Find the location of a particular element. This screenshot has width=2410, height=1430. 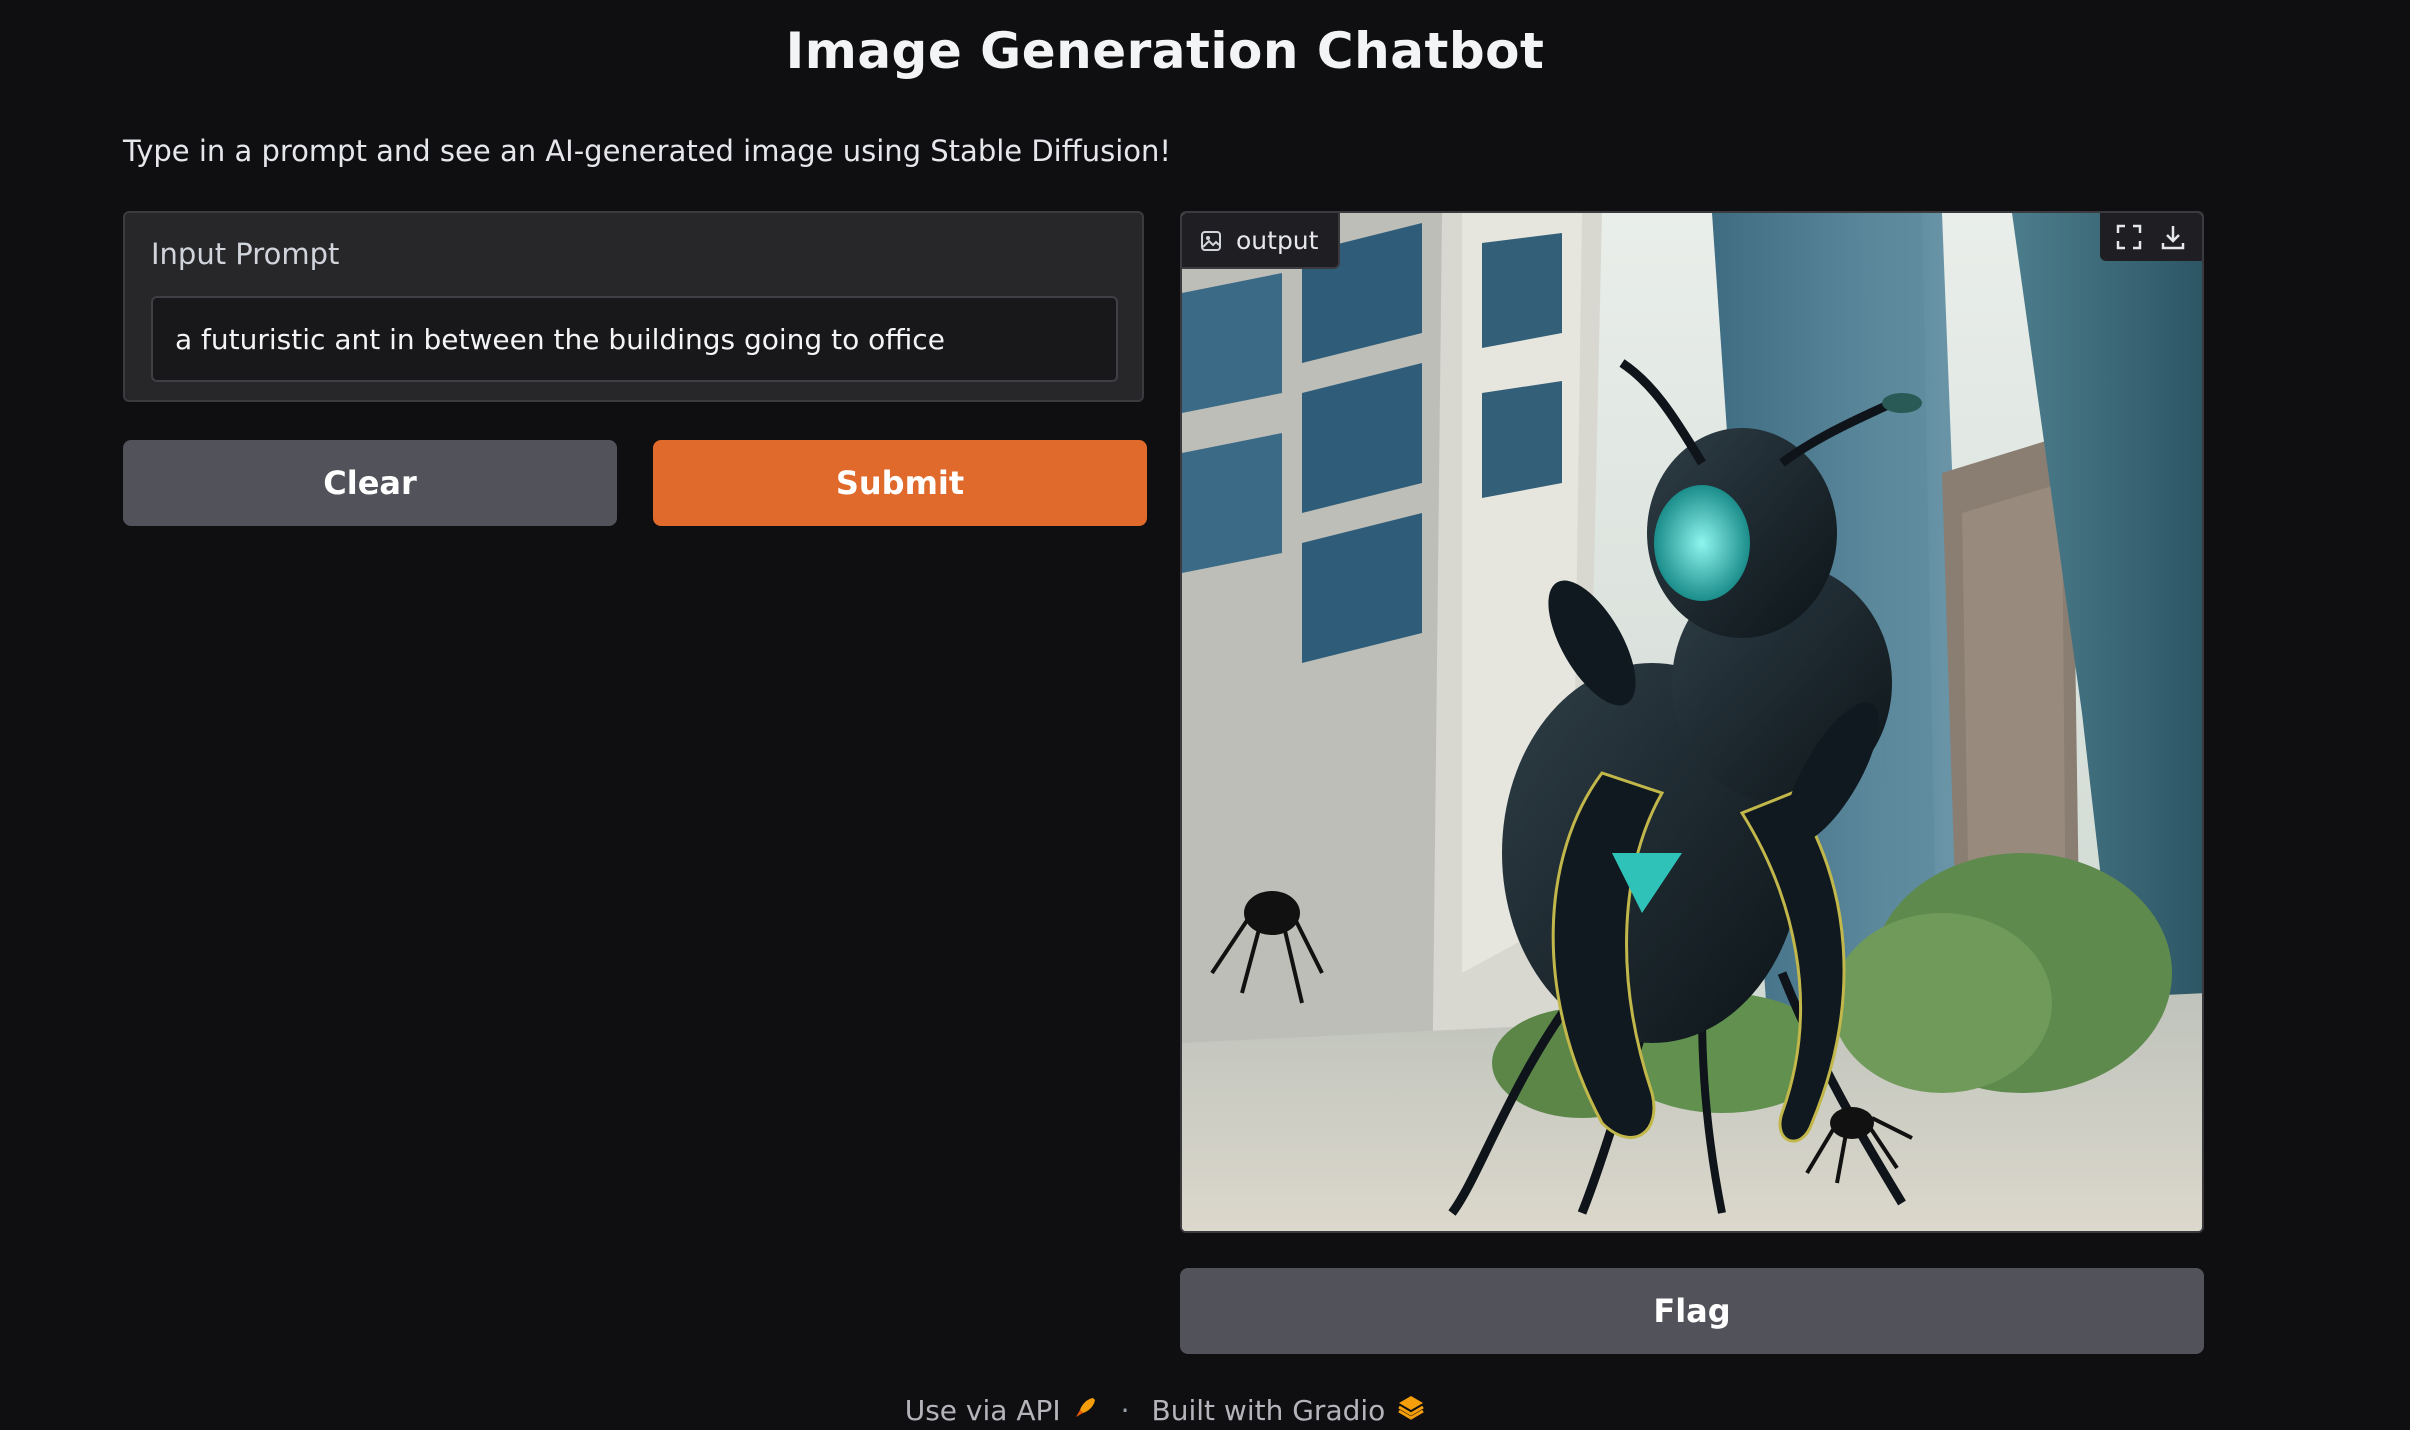

rocket-icon is located at coordinates (1086, 1410).